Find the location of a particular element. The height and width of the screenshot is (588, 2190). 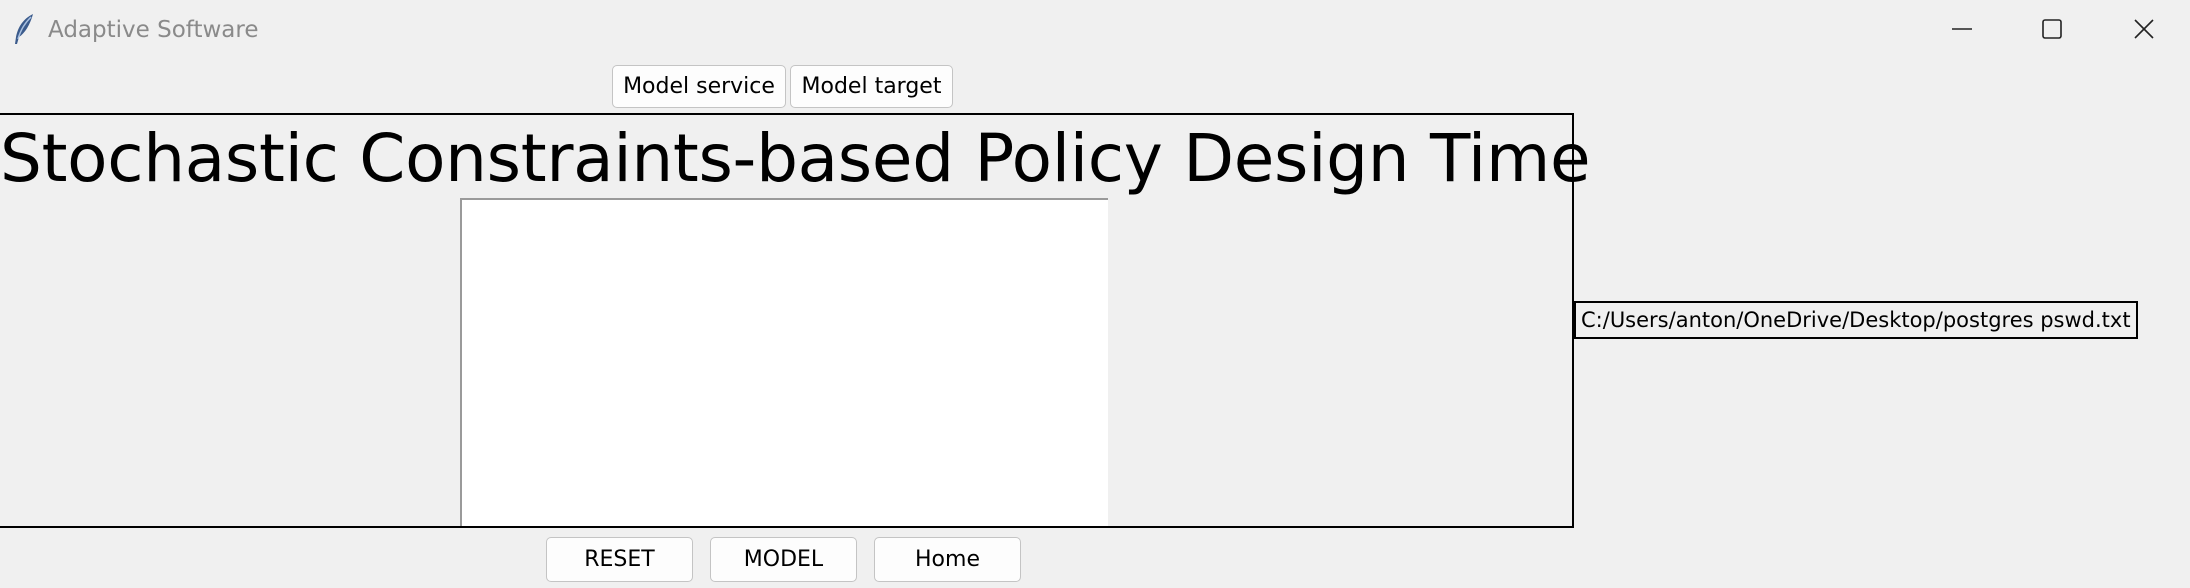

window-title: Adaptive Software is located at coordinates (153, 30).